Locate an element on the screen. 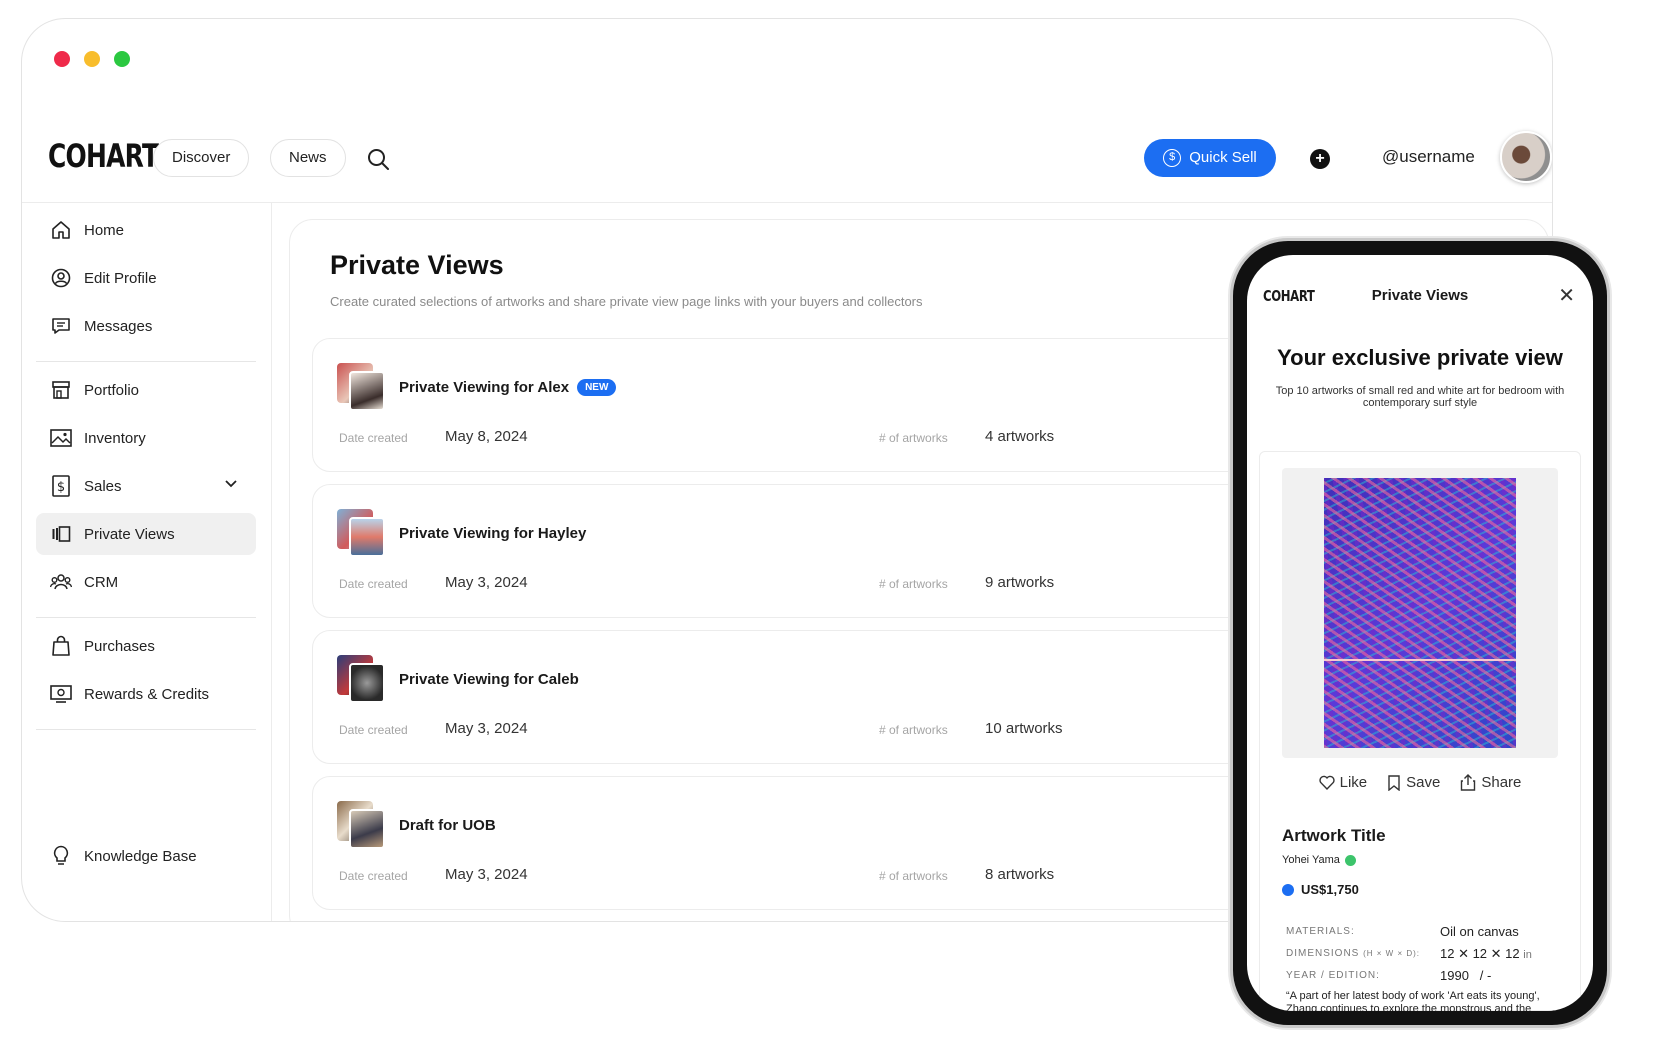 The width and height of the screenshot is (1660, 1042). sidebar-item-crm: CRM is located at coordinates (146, 582).